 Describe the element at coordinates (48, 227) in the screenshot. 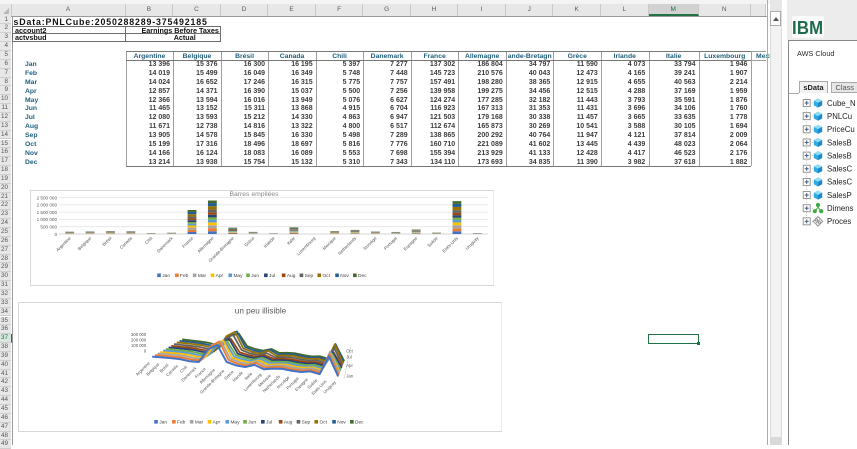

I see `svg-text: 500 000` at that location.